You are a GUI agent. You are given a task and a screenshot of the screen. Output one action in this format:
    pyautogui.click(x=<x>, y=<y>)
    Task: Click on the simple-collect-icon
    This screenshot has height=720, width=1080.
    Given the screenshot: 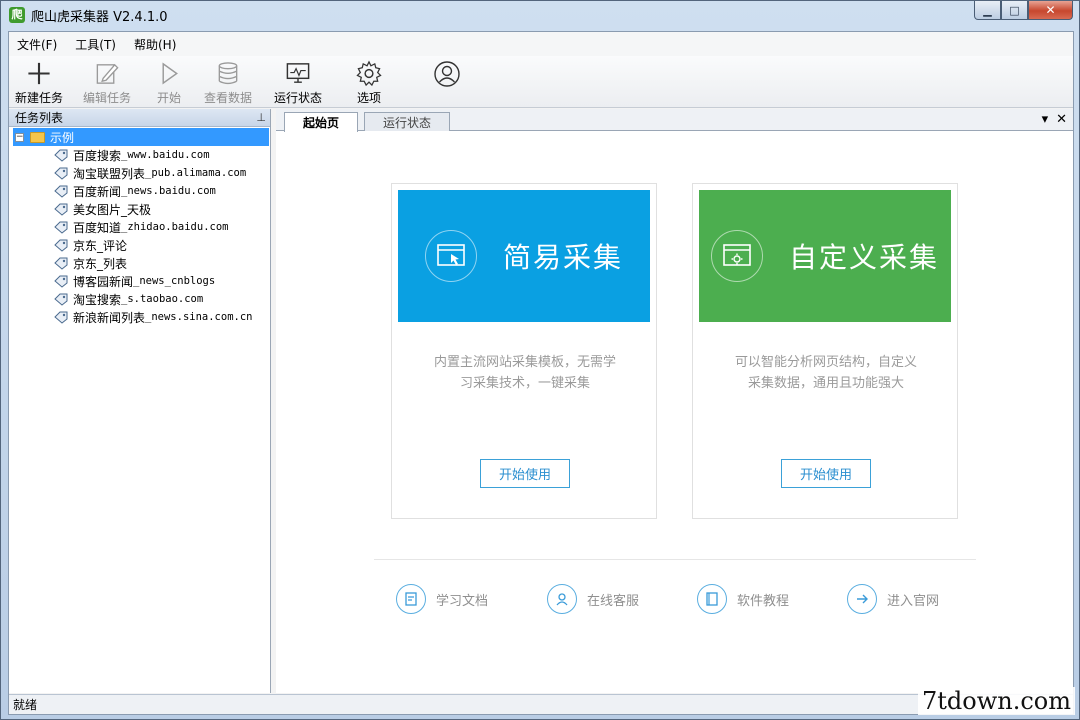 What is the action you would take?
    pyautogui.click(x=450, y=256)
    